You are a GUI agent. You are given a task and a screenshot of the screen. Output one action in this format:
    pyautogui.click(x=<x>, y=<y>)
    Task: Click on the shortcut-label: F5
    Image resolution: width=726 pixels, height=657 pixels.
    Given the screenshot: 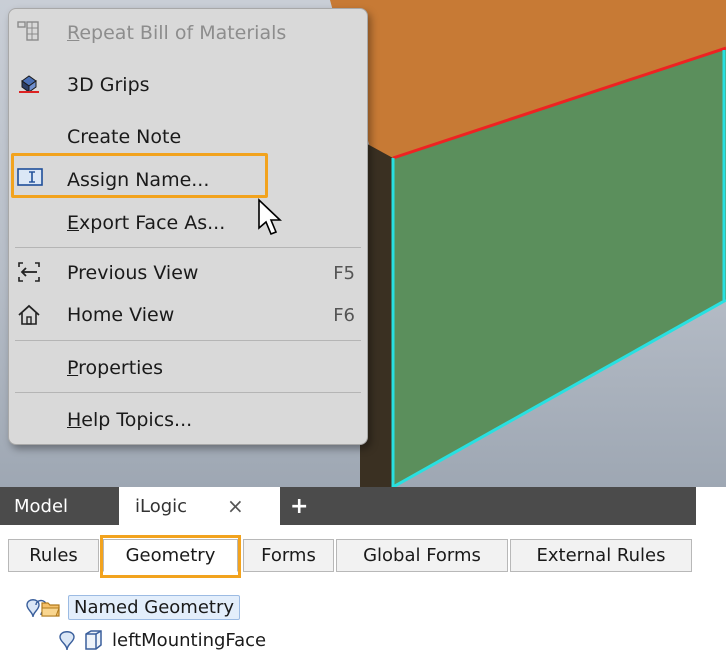 What is the action you would take?
    pyautogui.click(x=344, y=273)
    